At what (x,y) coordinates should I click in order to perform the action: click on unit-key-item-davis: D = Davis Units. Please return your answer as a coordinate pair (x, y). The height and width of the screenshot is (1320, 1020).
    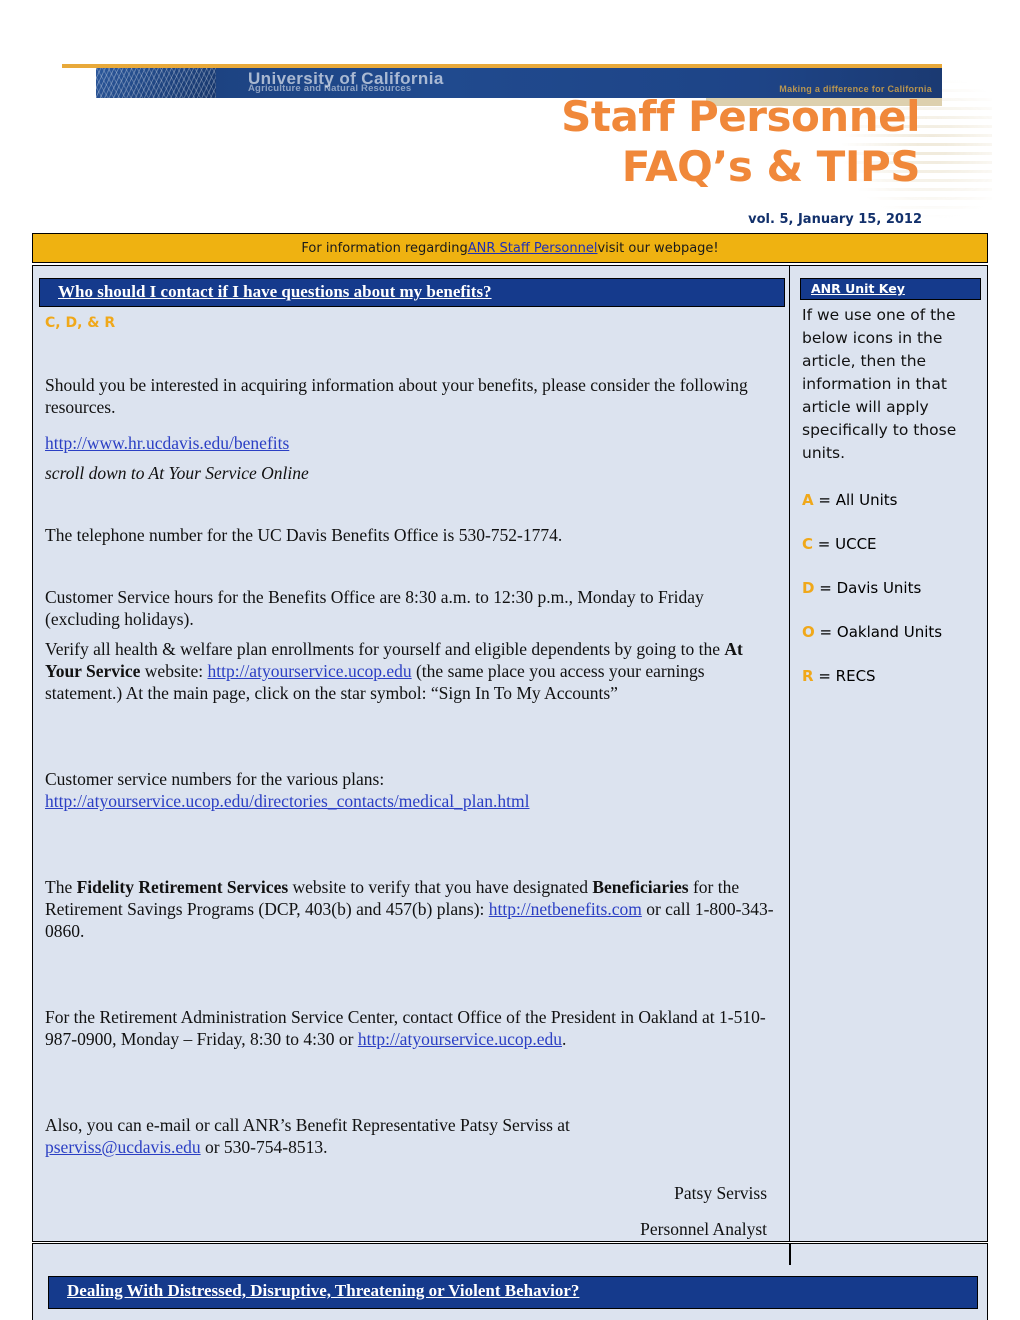
    Looking at the image, I should click on (888, 588).